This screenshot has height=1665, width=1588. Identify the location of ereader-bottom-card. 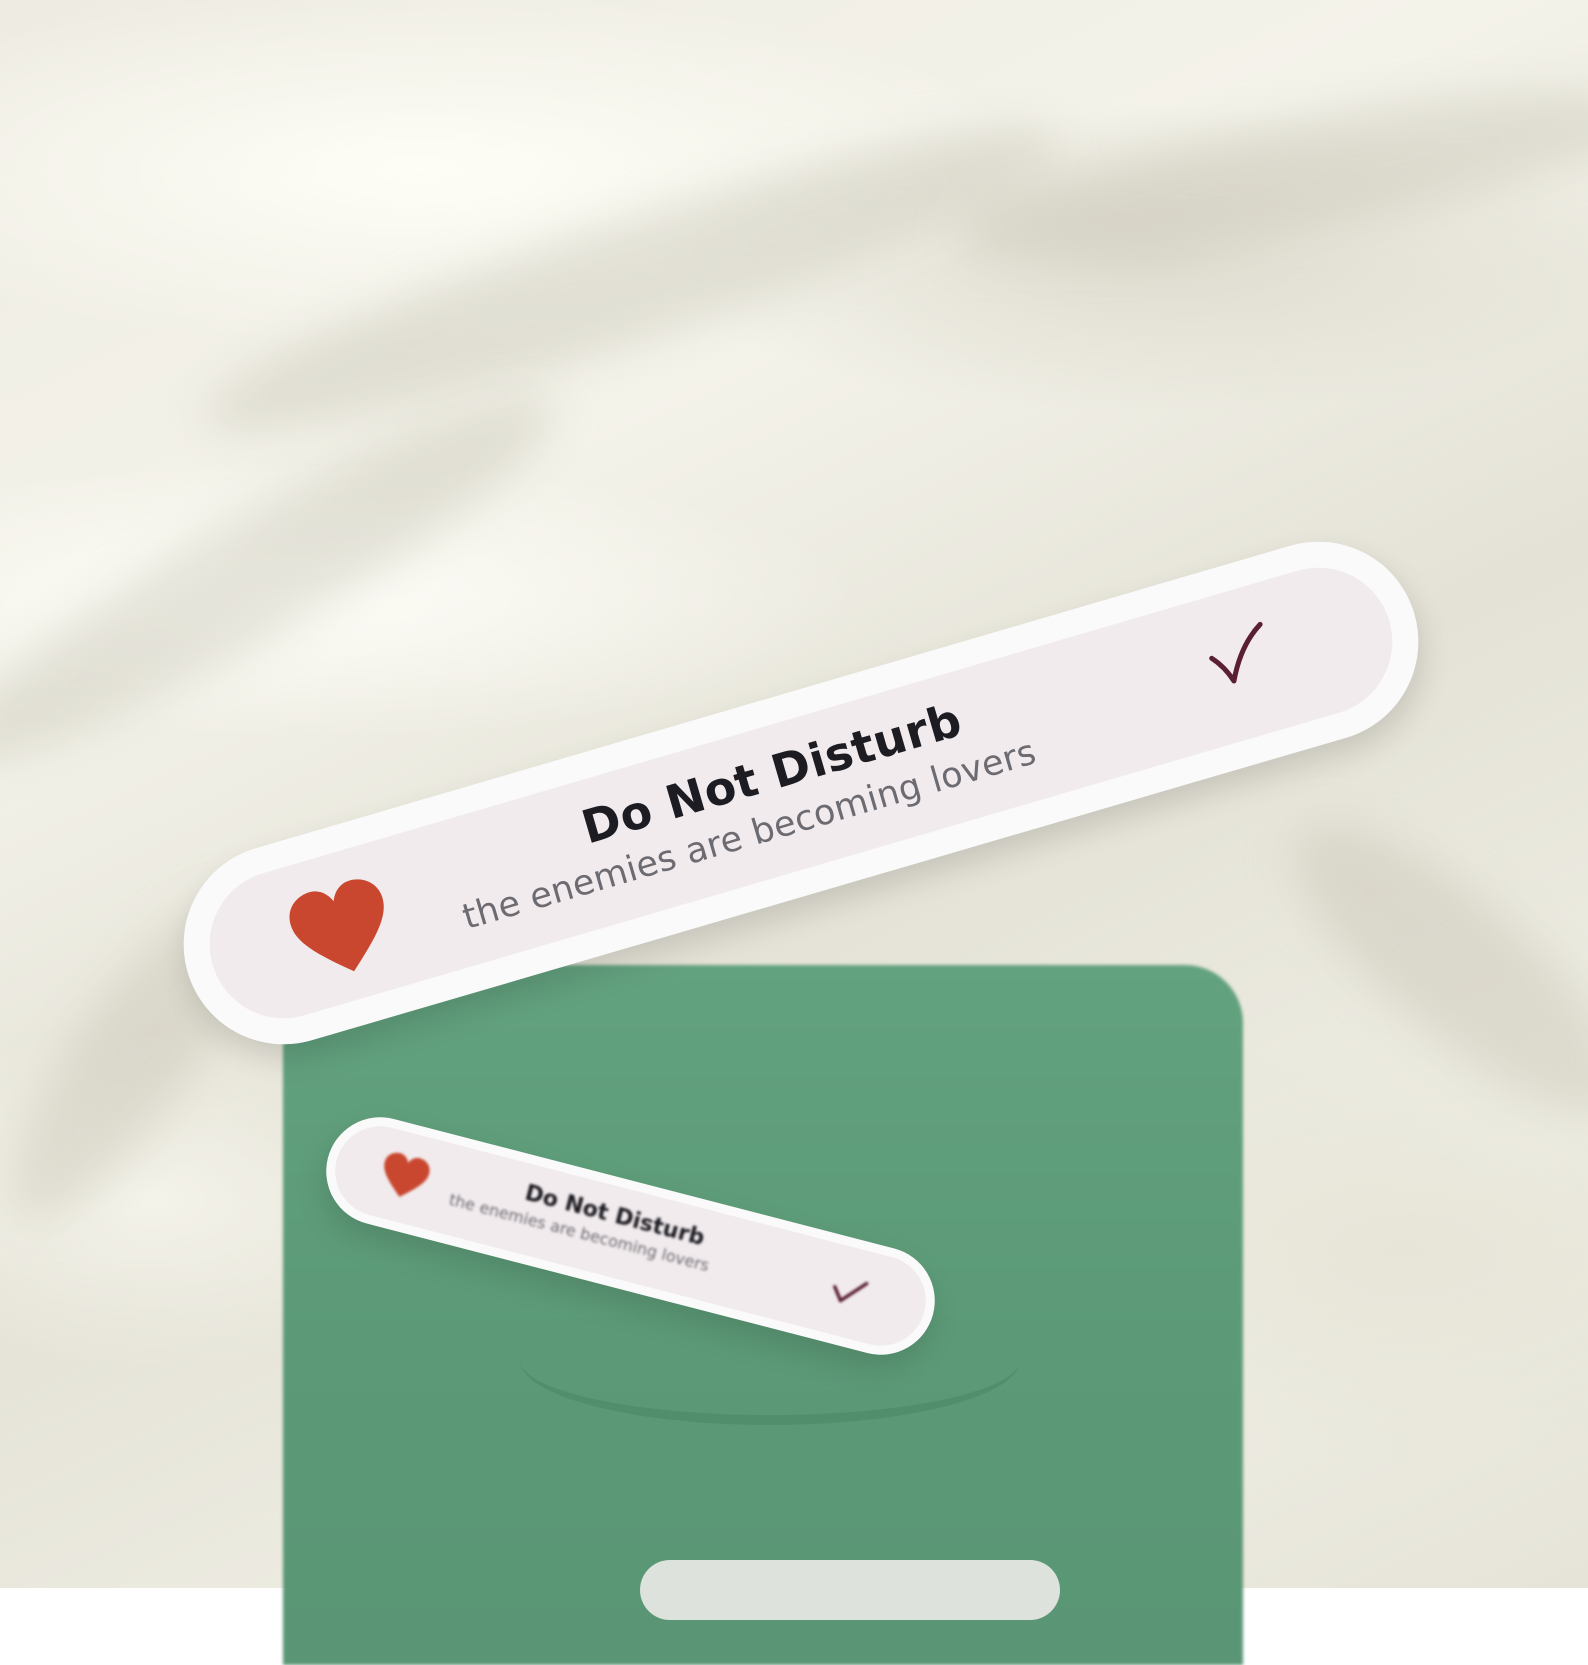
(850, 1590).